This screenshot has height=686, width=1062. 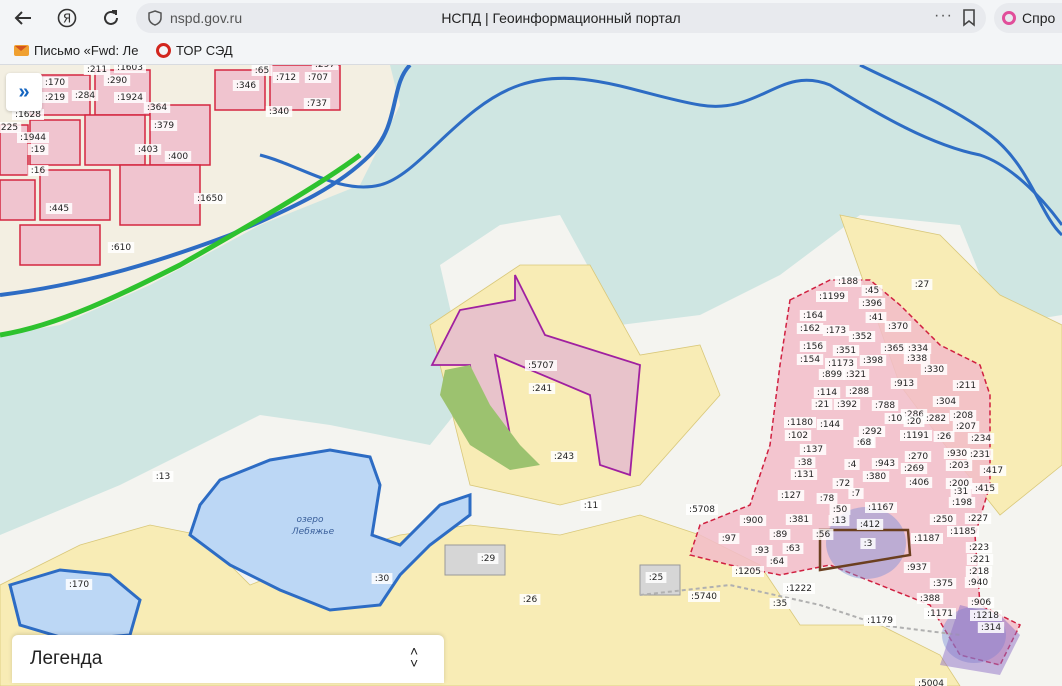 I want to click on parcel-label: :1603, so click(x=130, y=69).